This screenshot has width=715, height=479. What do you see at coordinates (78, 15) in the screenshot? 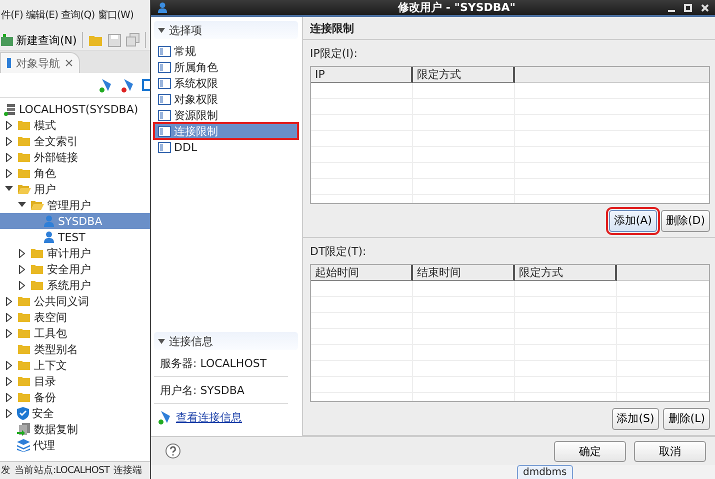
I see `menu-item: 查询(Q)` at bounding box center [78, 15].